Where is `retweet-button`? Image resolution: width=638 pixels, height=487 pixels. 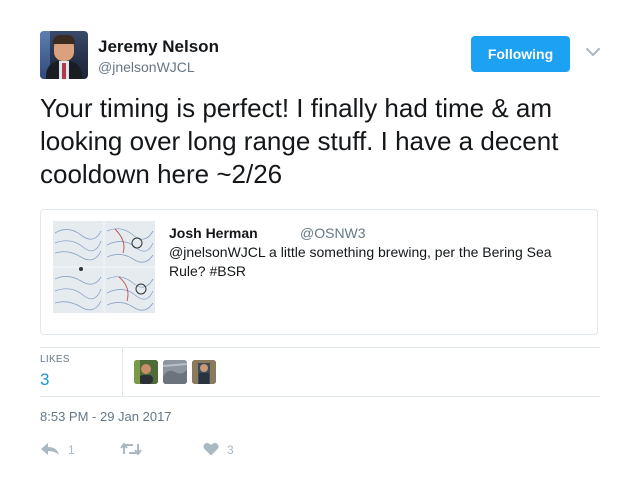
retweet-button is located at coordinates (135, 450).